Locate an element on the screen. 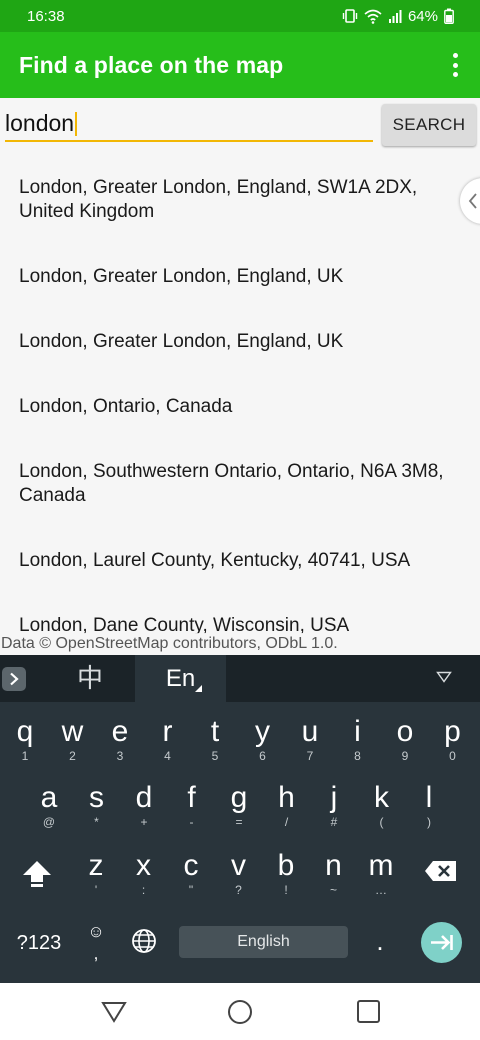 The height and width of the screenshot is (1040, 480). key-label: x is located at coordinates (143, 865).